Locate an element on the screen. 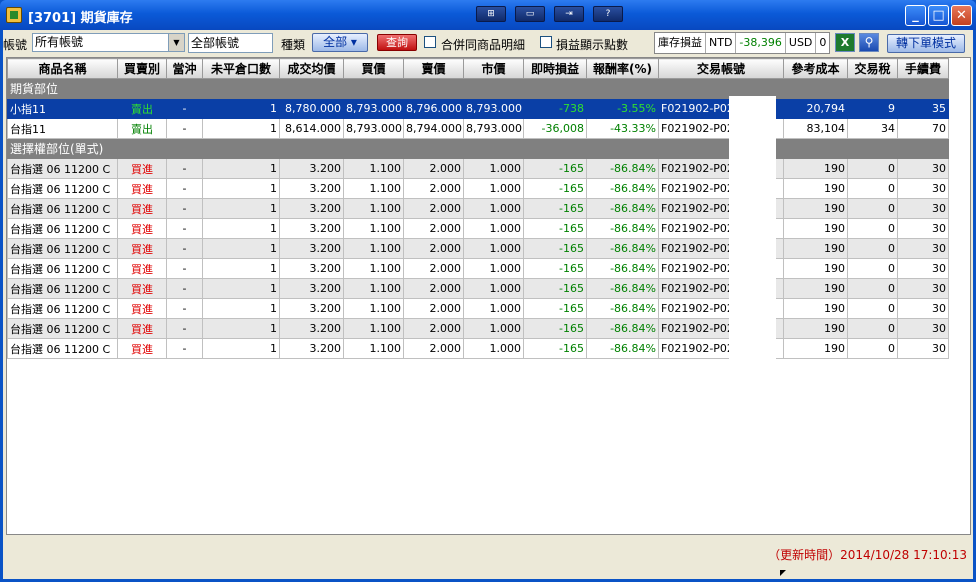 This screenshot has width=976, height=582. cell-fee: 30 is located at coordinates (923, 248).